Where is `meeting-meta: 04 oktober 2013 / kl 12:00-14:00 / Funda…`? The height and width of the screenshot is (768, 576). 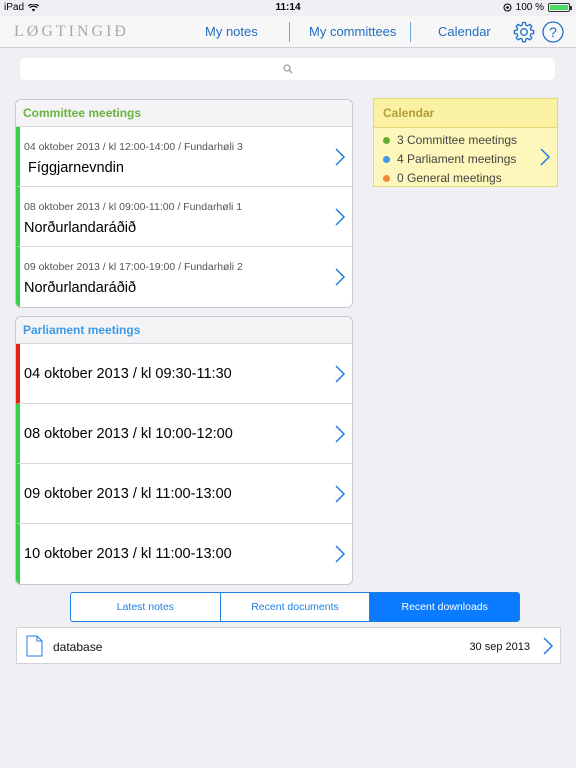
meeting-meta: 04 oktober 2013 / kl 12:00-14:00 / Funda… is located at coordinates (133, 147).